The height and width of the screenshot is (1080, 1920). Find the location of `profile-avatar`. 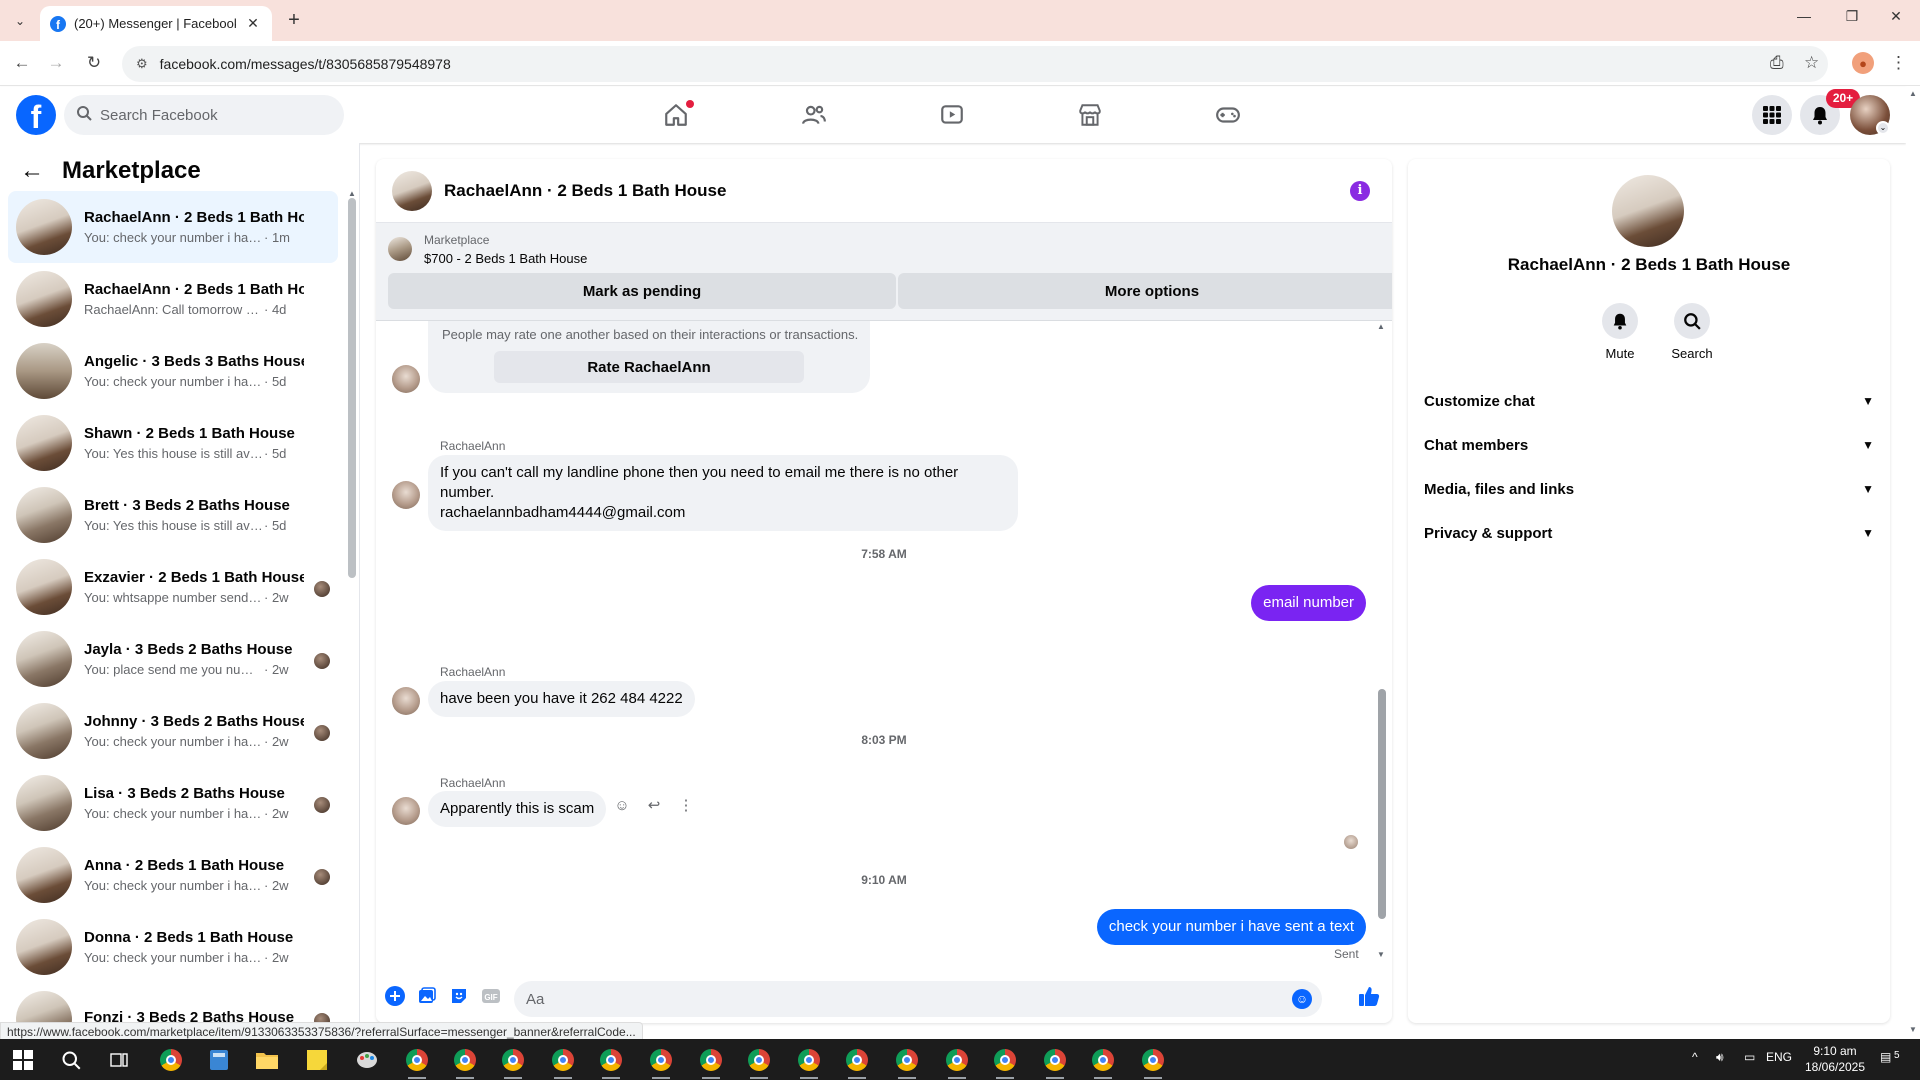

profile-avatar is located at coordinates (1648, 211).